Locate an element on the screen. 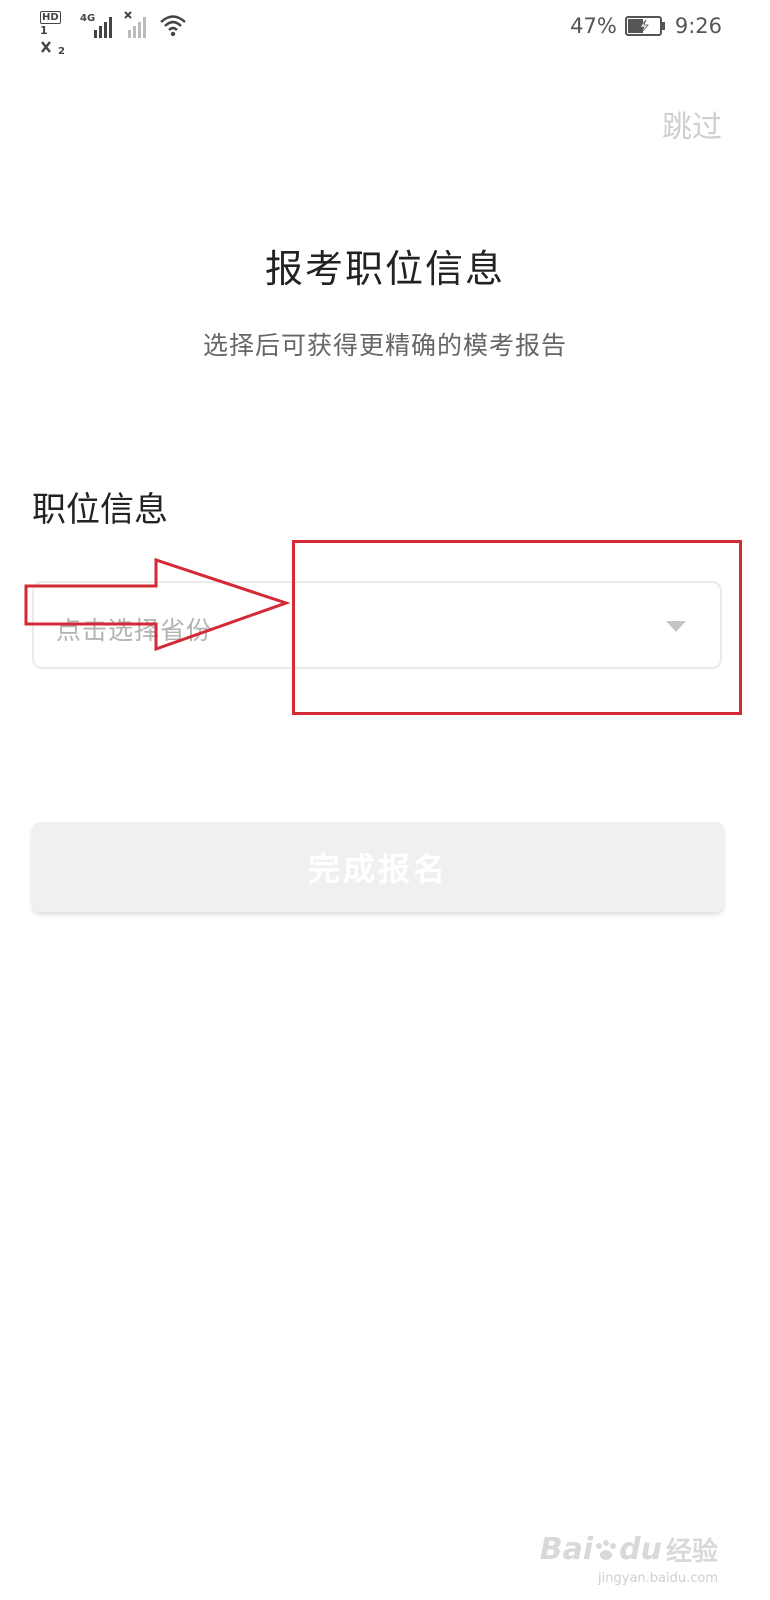 The image size is (770, 1600). status-right: 47% 9:26 is located at coordinates (646, 26).